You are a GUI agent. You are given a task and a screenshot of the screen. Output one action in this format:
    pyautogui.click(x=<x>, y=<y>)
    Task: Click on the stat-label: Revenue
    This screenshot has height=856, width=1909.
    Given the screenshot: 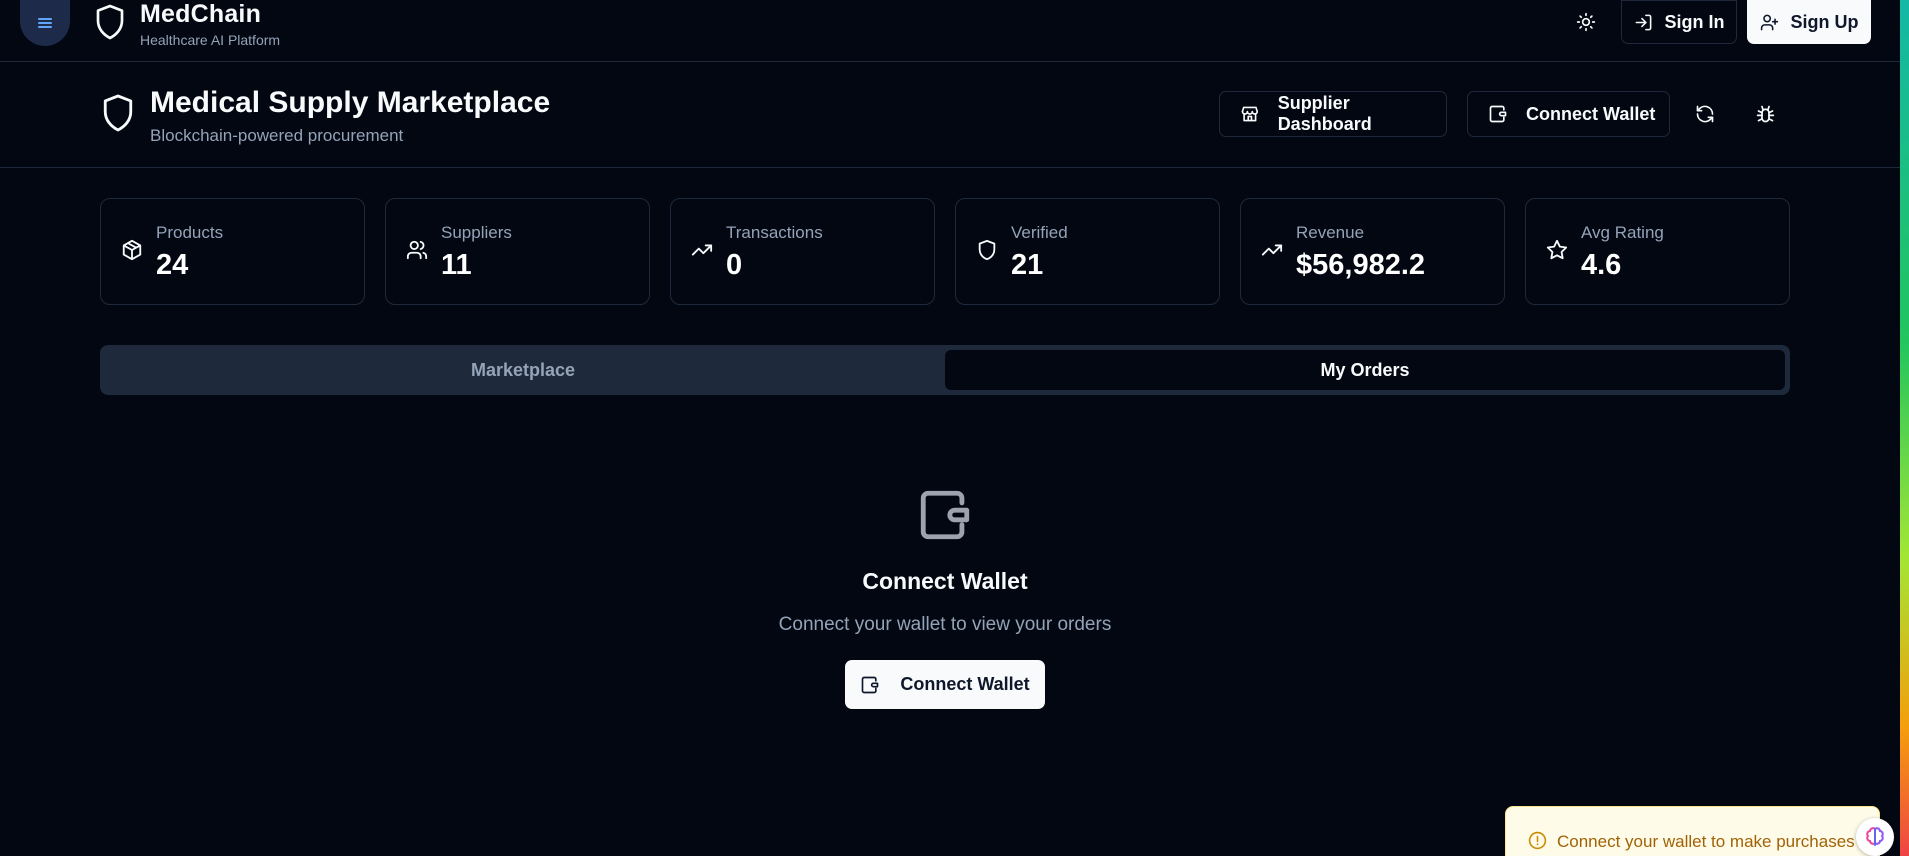 What is the action you would take?
    pyautogui.click(x=1330, y=232)
    